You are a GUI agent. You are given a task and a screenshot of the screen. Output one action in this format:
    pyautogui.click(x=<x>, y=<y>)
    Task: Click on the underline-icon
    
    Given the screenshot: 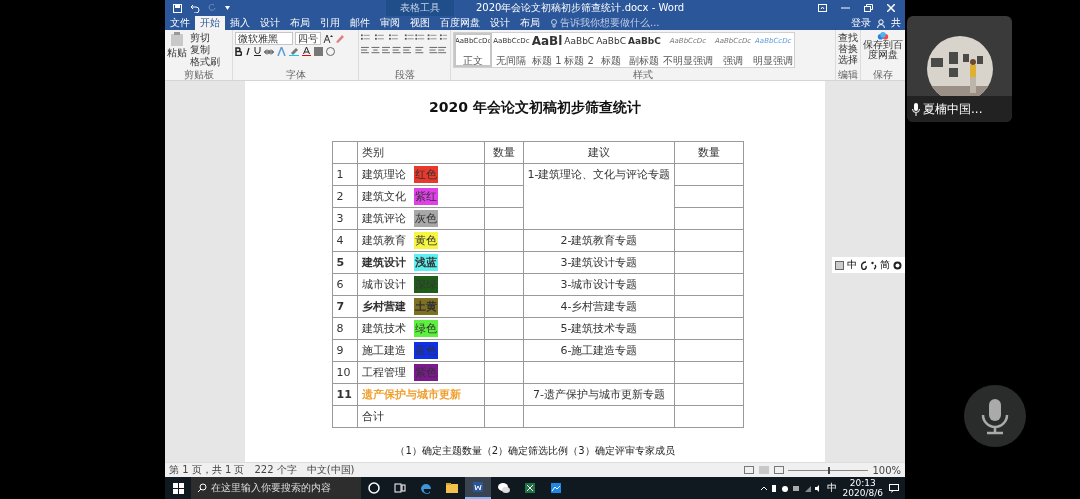 What is the action you would take?
    pyautogui.click(x=257, y=51)
    